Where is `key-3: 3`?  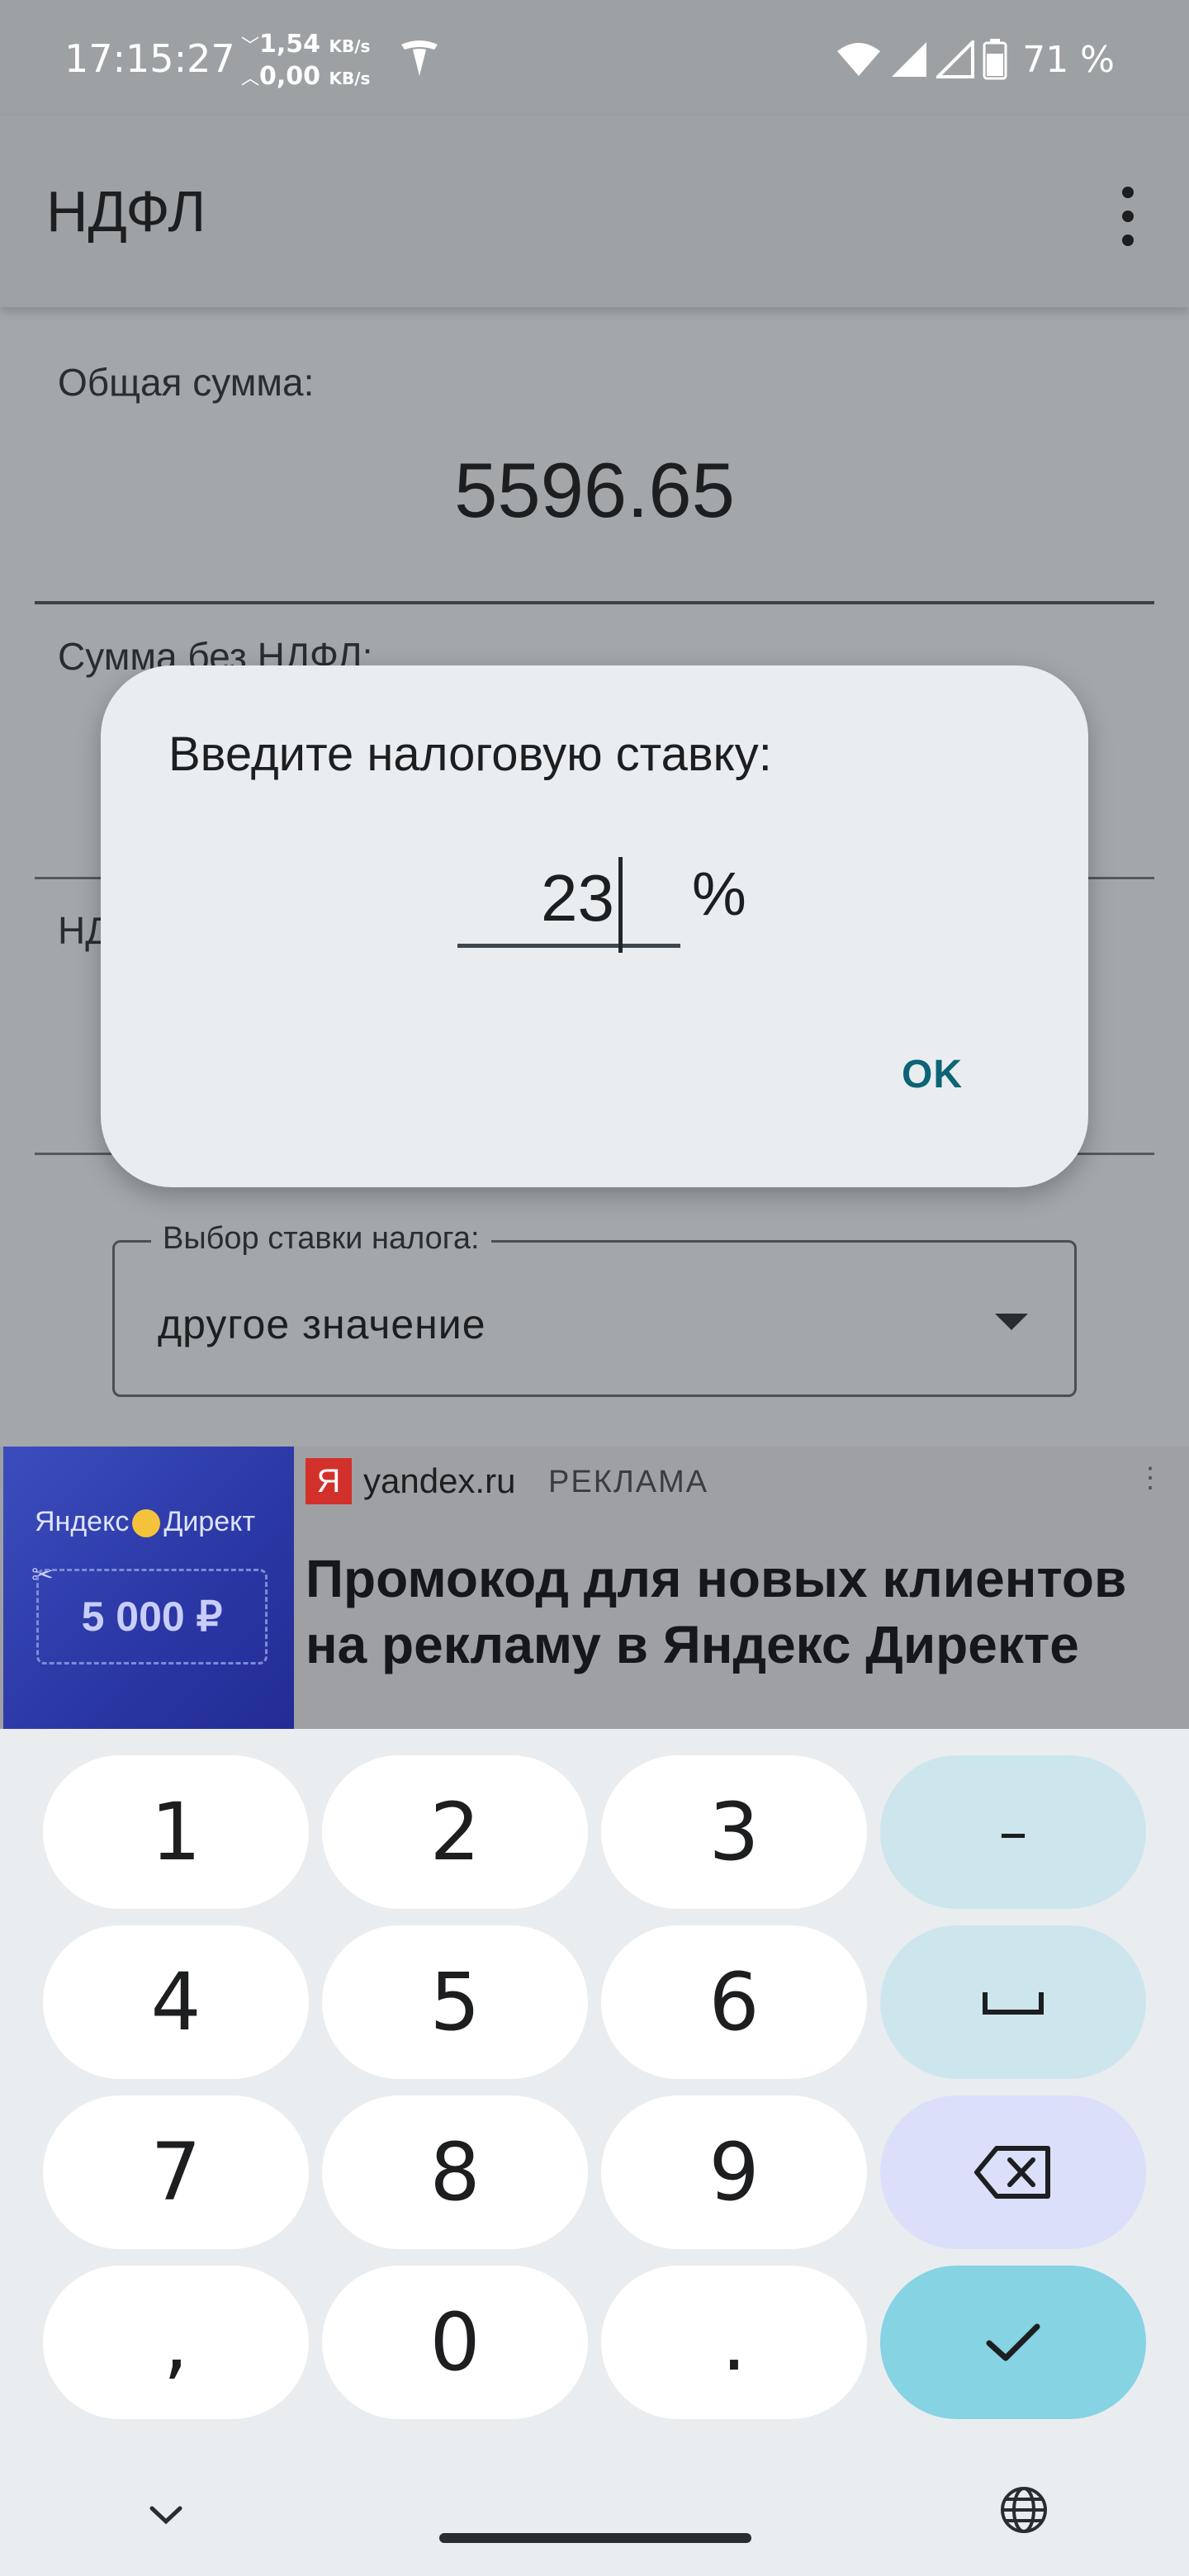 key-3: 3 is located at coordinates (734, 1832).